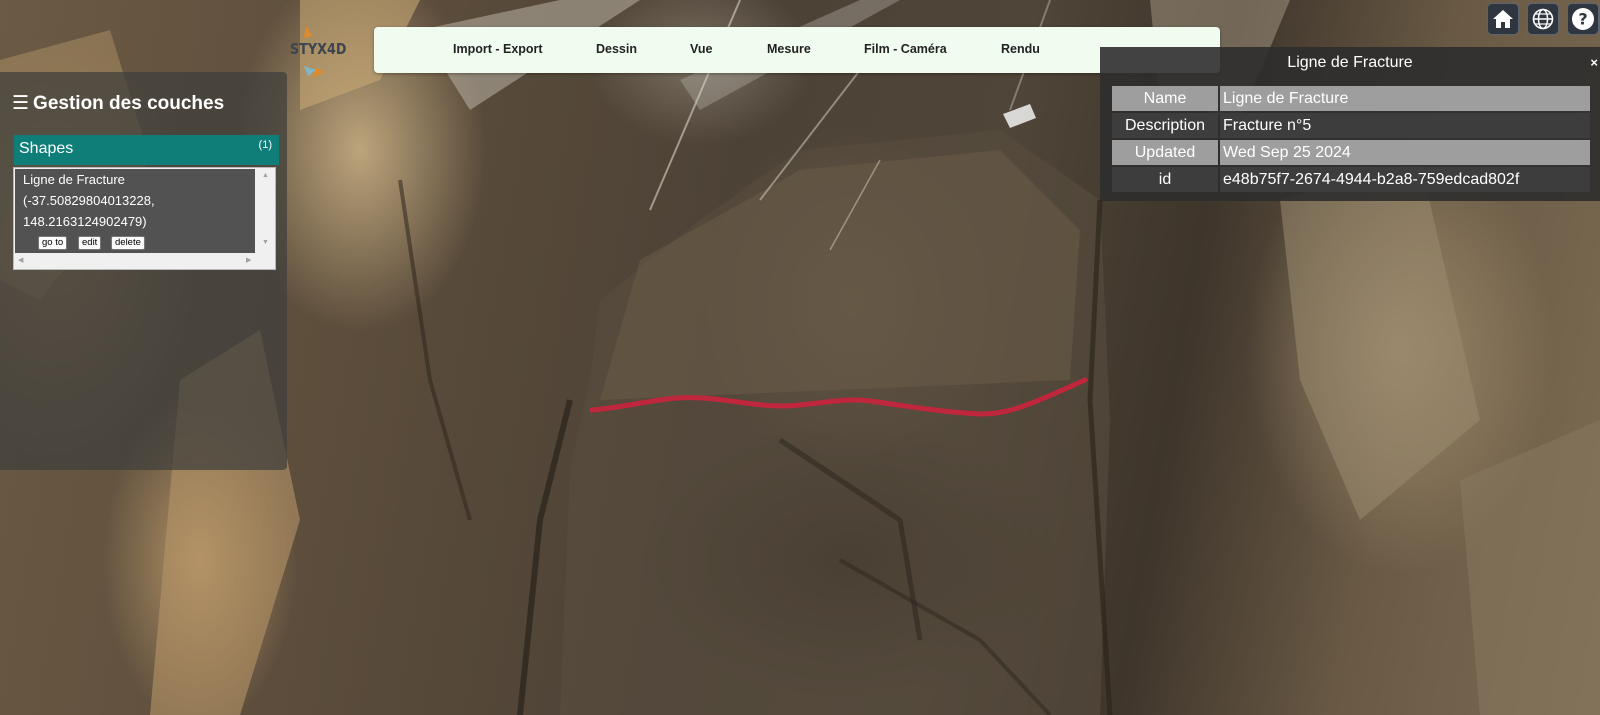 The width and height of the screenshot is (1600, 715). I want to click on logo-text: STYX4D, so click(318, 49).